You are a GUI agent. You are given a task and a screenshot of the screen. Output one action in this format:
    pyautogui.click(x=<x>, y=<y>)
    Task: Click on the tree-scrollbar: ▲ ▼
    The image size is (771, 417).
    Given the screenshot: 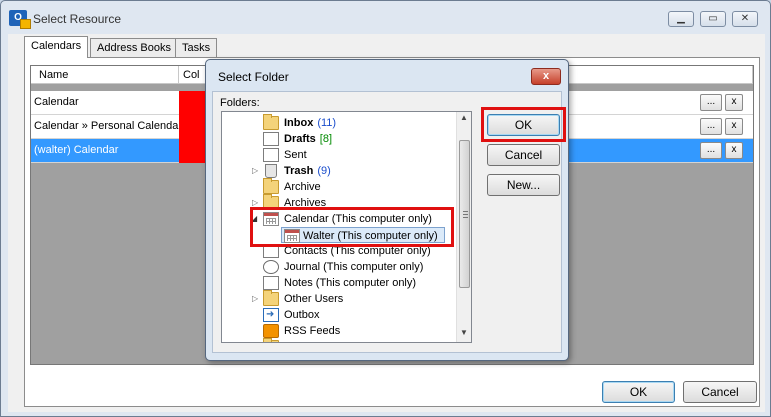 What is the action you would take?
    pyautogui.click(x=463, y=227)
    